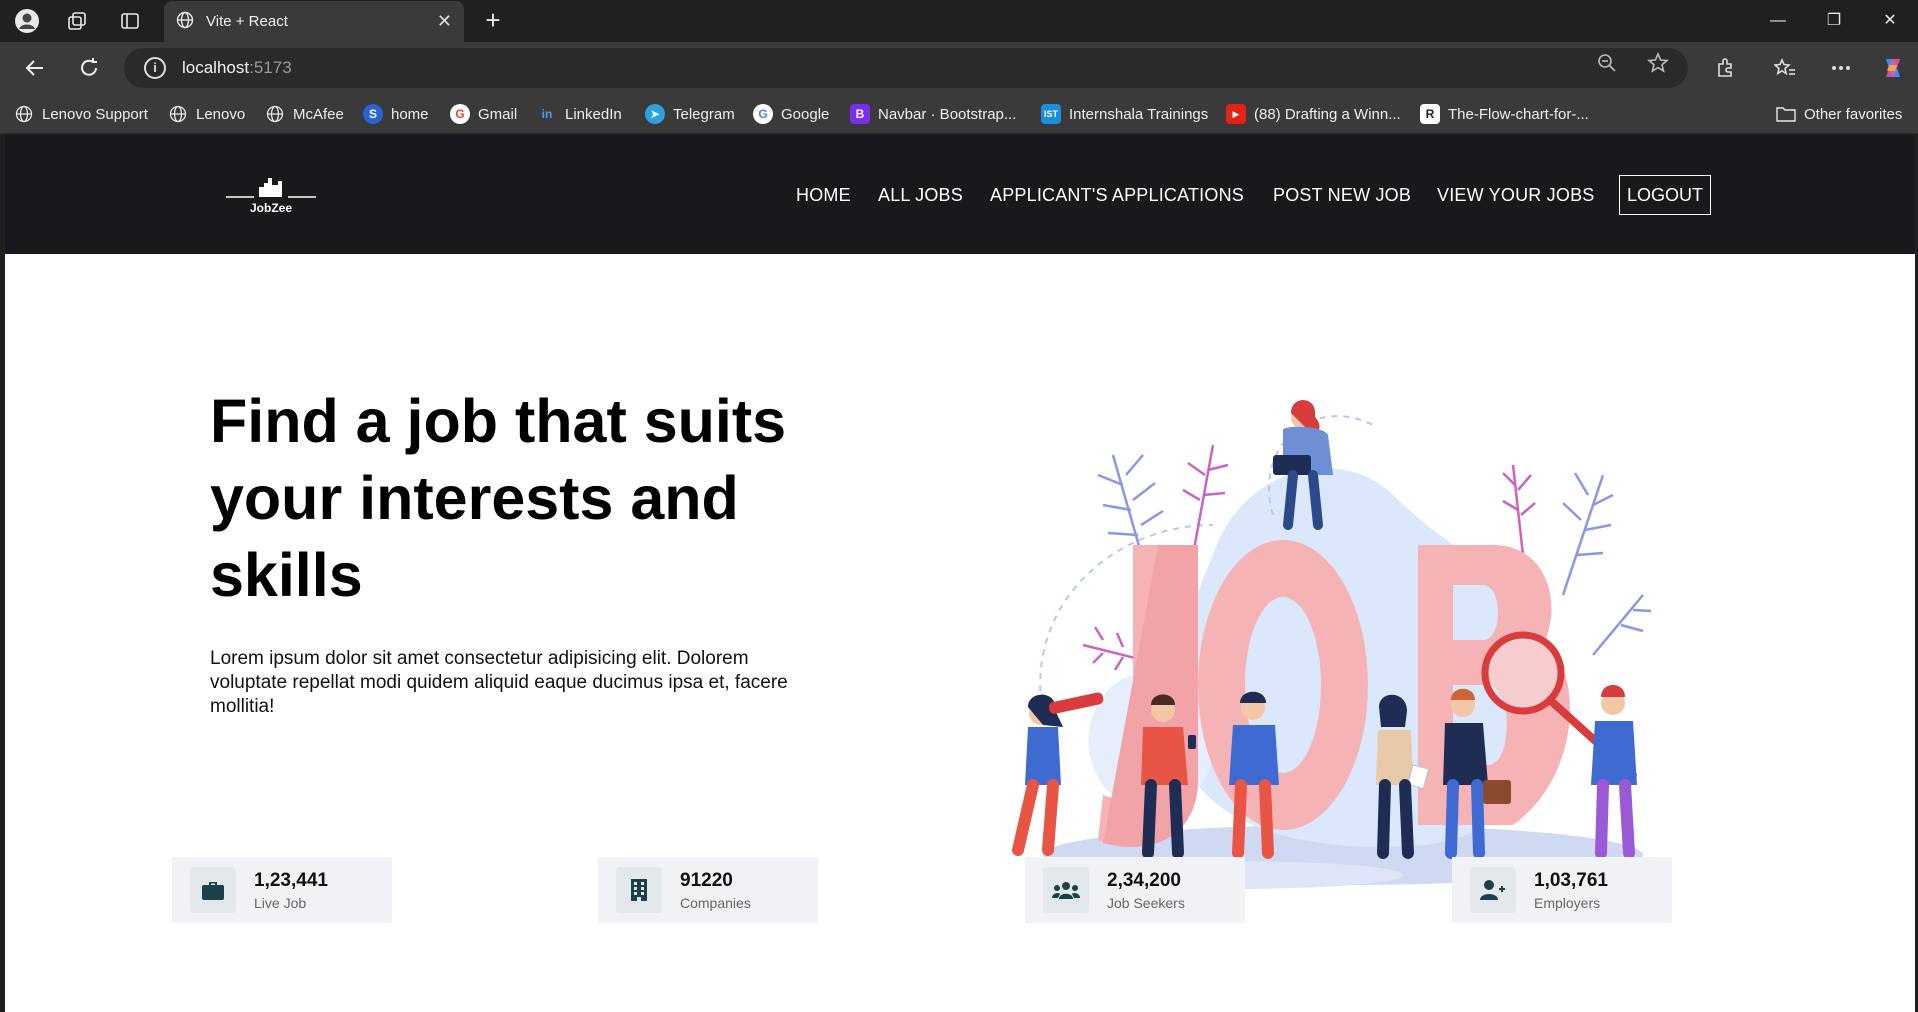  I want to click on stat-label: Job Seekers, so click(1146, 903).